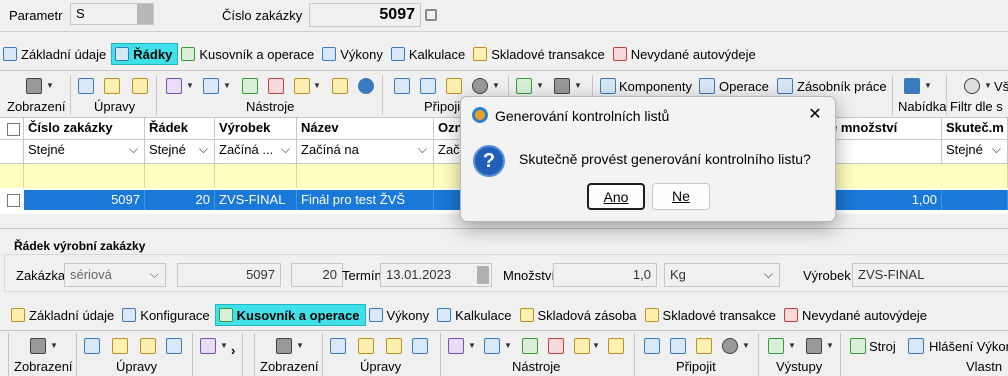 This screenshot has height=376, width=1008. What do you see at coordinates (605, 275) in the screenshot?
I see `mnozstvi-field: 1,0` at bounding box center [605, 275].